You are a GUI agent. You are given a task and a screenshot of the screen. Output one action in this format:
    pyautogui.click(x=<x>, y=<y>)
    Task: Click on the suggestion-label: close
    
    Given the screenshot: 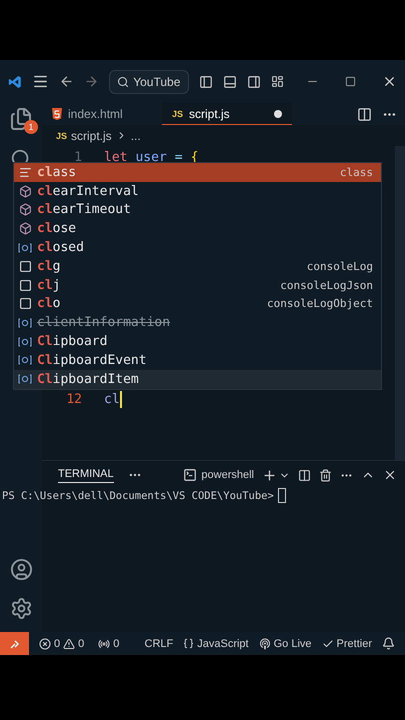 What is the action you would take?
    pyautogui.click(x=56, y=228)
    